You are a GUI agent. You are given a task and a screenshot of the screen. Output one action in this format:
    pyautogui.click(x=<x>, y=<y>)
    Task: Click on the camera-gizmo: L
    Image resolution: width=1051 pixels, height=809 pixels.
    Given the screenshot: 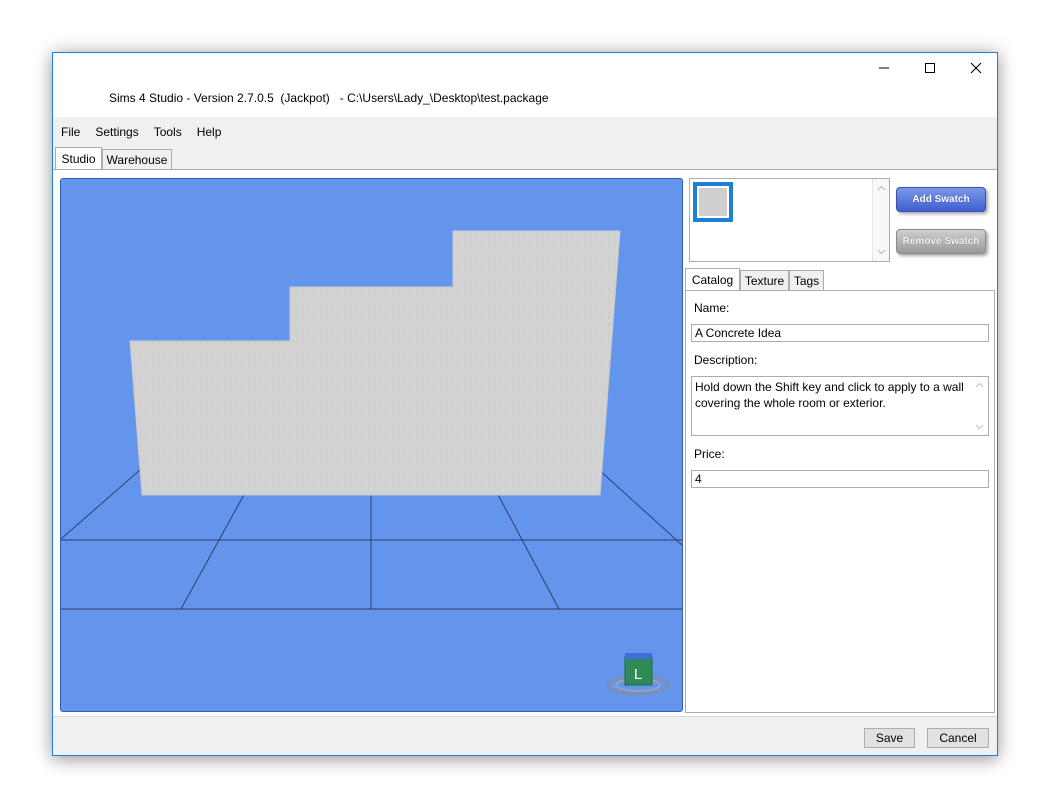 What is the action you would take?
    pyautogui.click(x=638, y=674)
    